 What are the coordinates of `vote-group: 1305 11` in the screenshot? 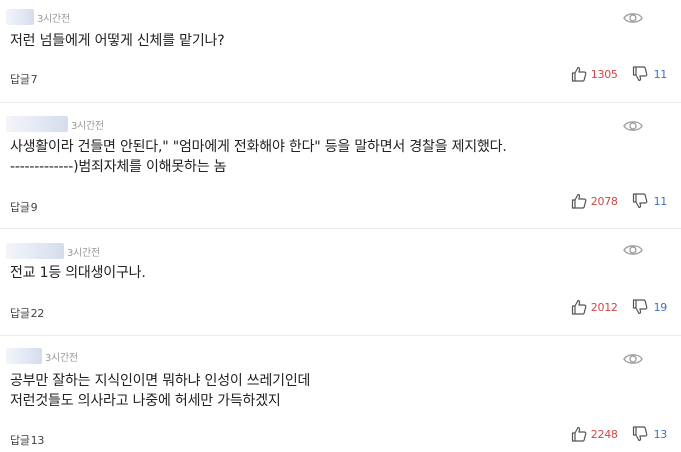 It's located at (619, 74).